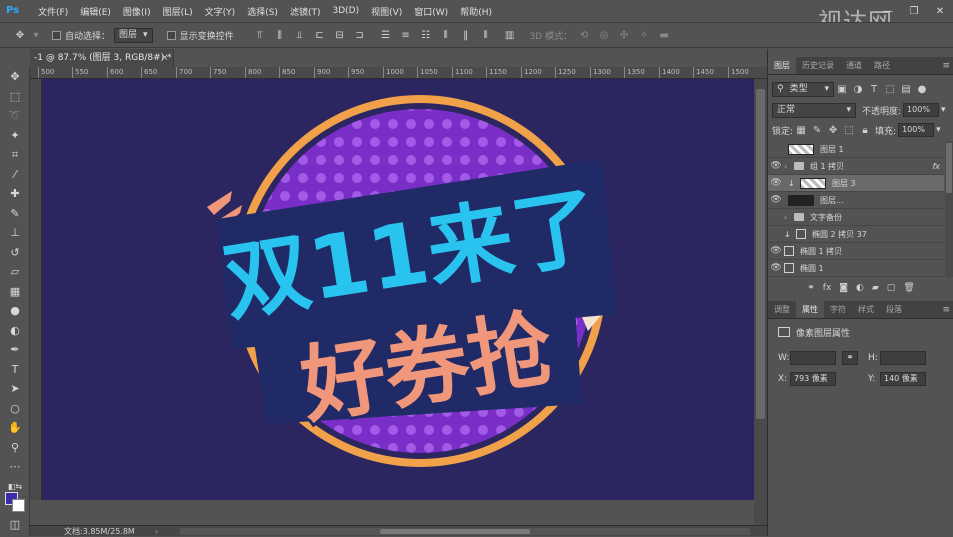 This screenshot has height=537, width=953. What do you see at coordinates (856, 217) in the screenshot?
I see `layer-row: › 文字备份` at bounding box center [856, 217].